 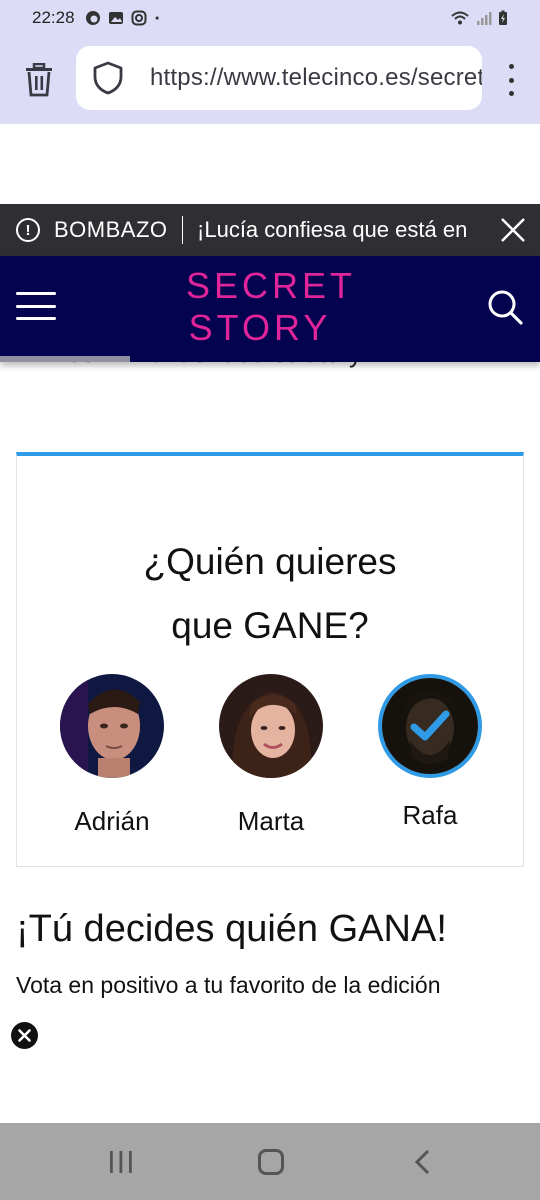 What do you see at coordinates (484, 18) in the screenshot?
I see `signal-icon` at bounding box center [484, 18].